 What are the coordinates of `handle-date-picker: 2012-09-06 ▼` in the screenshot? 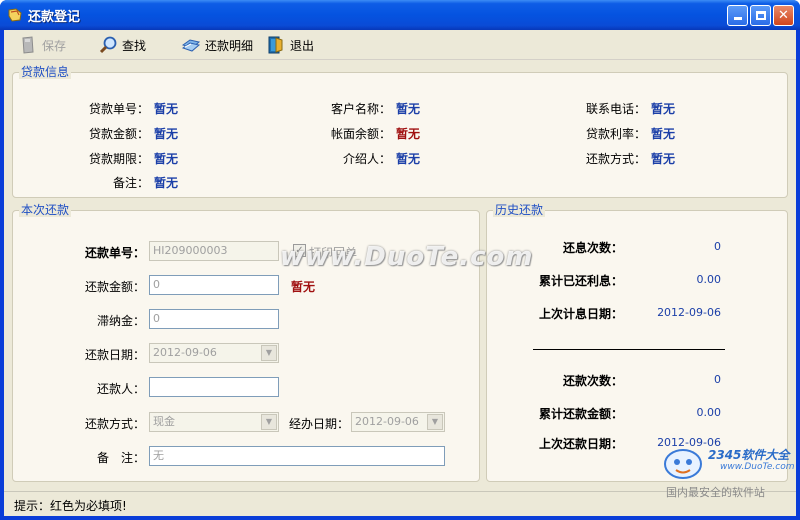 It's located at (398, 422).